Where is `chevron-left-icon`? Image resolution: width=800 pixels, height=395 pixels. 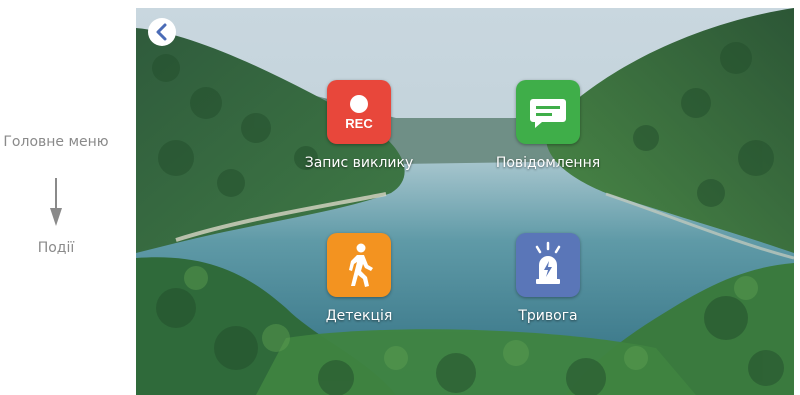 chevron-left-icon is located at coordinates (161, 32).